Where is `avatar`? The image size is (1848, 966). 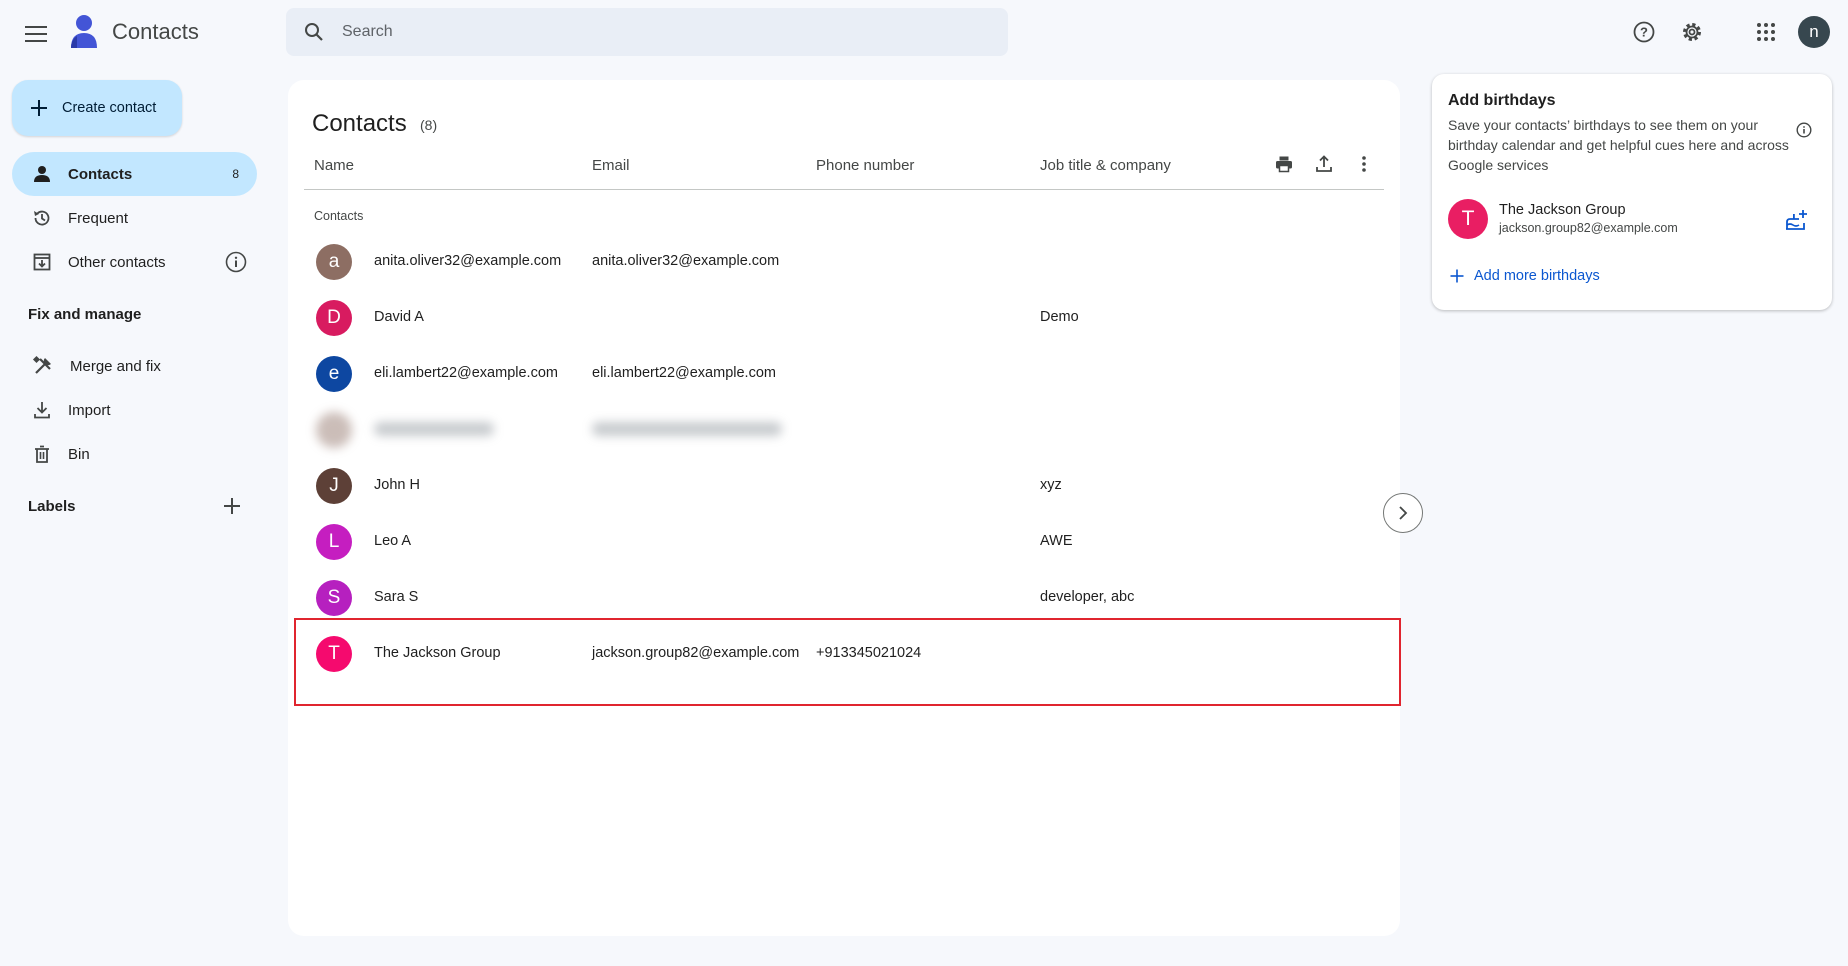
avatar is located at coordinates (334, 430).